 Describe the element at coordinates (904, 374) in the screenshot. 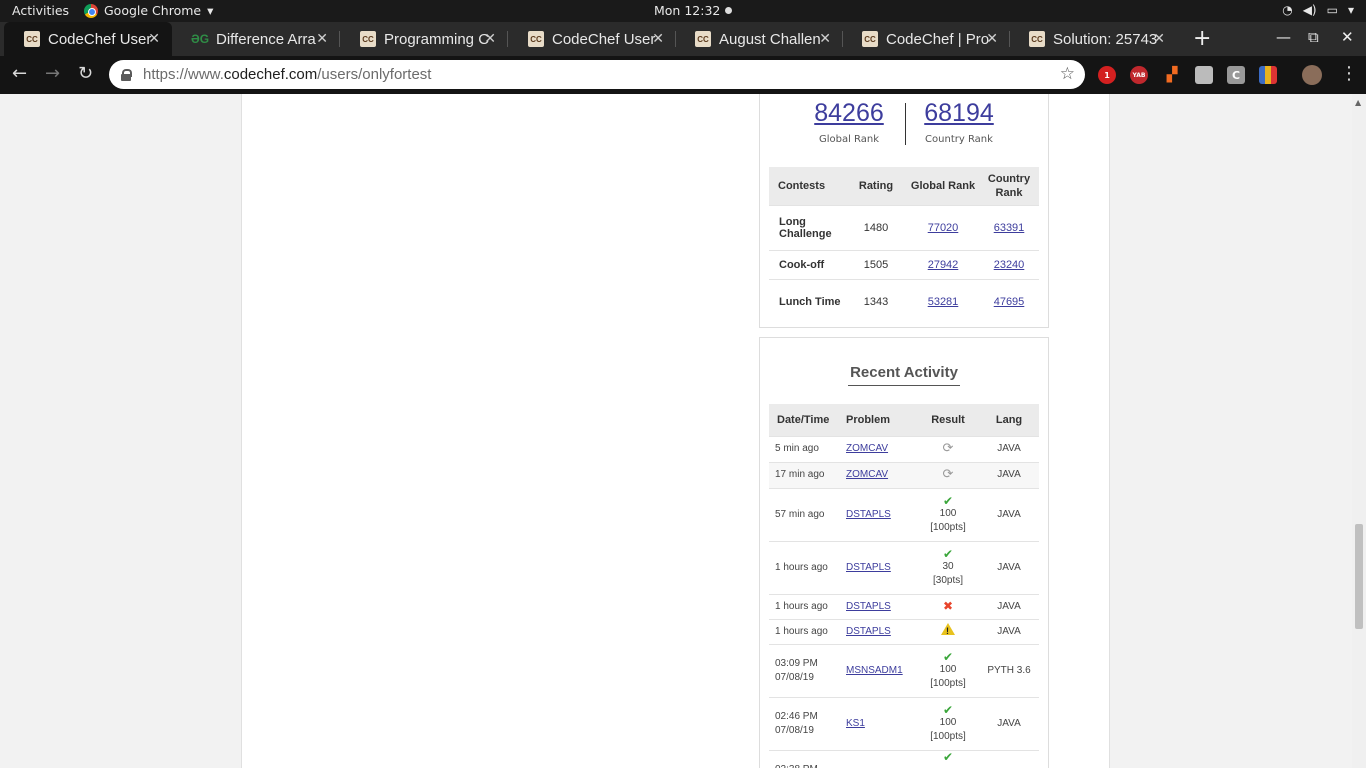

I see `recent-activity-title: Recent Activity` at that location.